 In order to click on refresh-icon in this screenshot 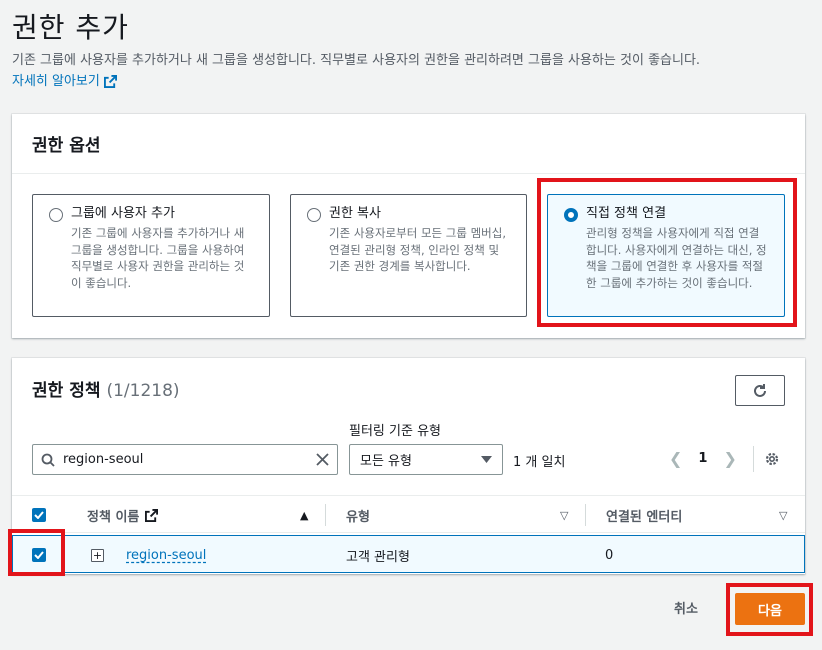, I will do `click(760, 390)`.